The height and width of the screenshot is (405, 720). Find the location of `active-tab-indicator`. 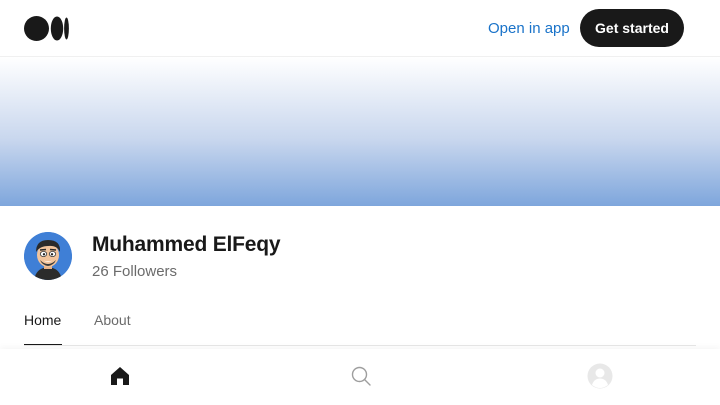

active-tab-indicator is located at coordinates (43, 344).